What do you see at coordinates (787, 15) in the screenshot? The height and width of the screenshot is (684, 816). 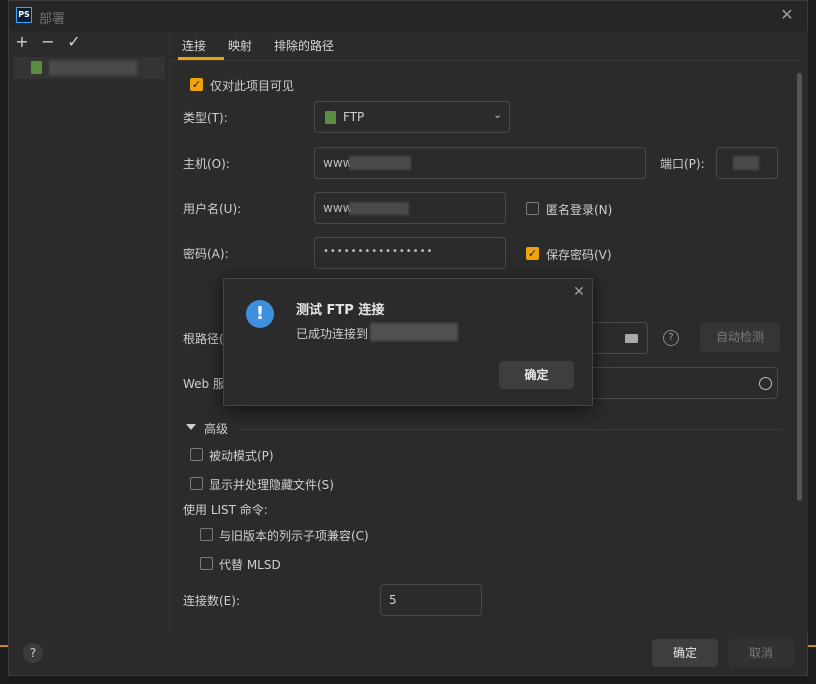 I see `close-icon: ✕` at bounding box center [787, 15].